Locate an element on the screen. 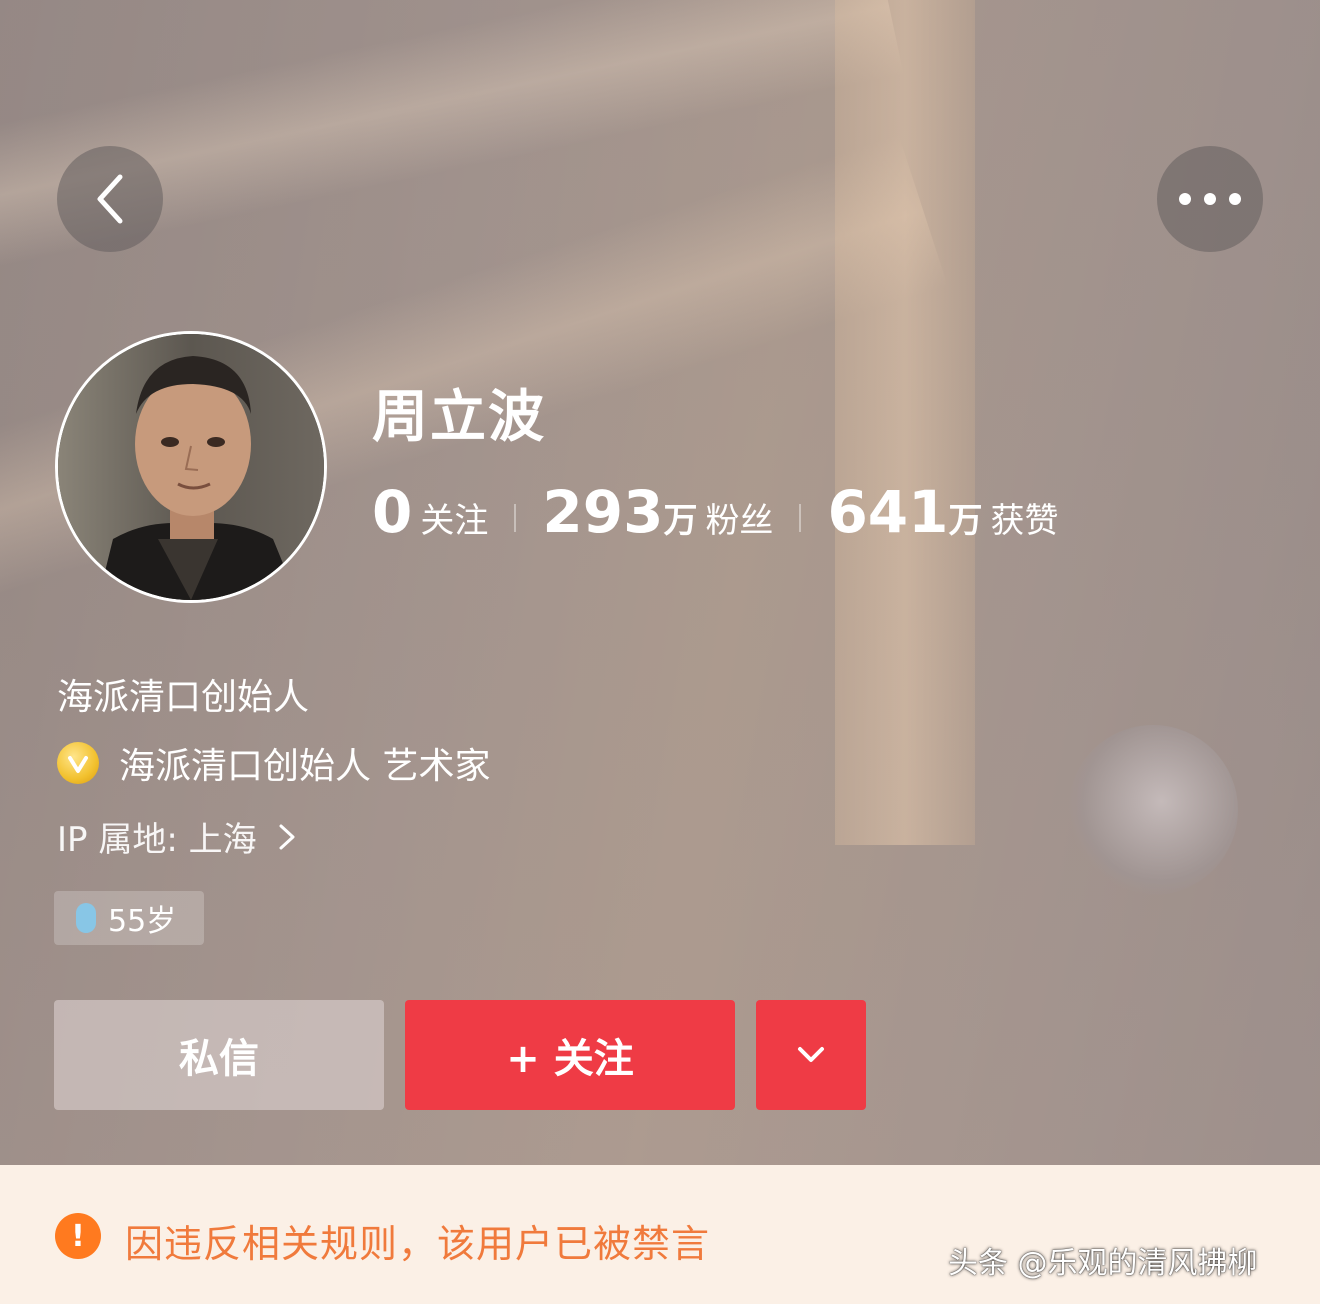  stat-likes-count: 641 is located at coordinates (888, 512).